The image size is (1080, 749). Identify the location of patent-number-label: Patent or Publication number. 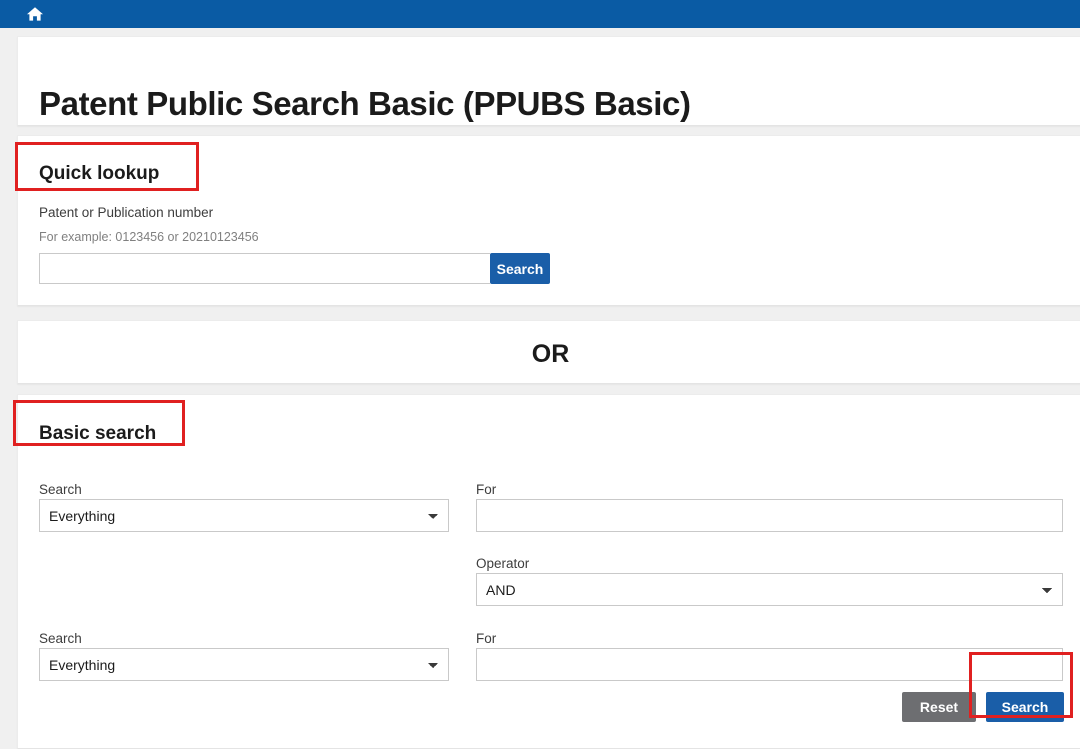
(126, 212).